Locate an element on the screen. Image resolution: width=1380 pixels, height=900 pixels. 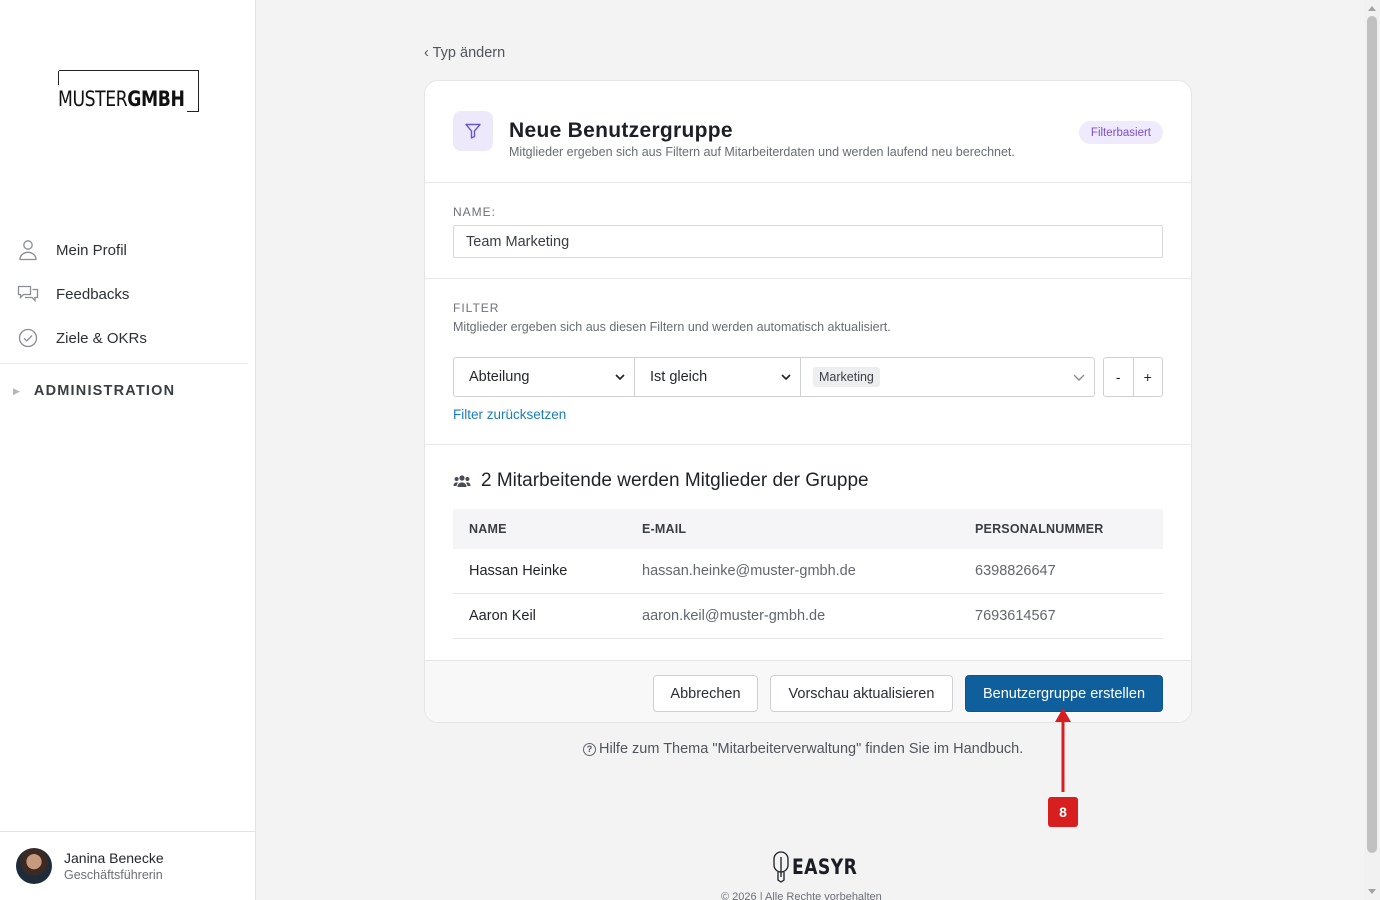
filter-value-chip: Marketing is located at coordinates (846, 377).